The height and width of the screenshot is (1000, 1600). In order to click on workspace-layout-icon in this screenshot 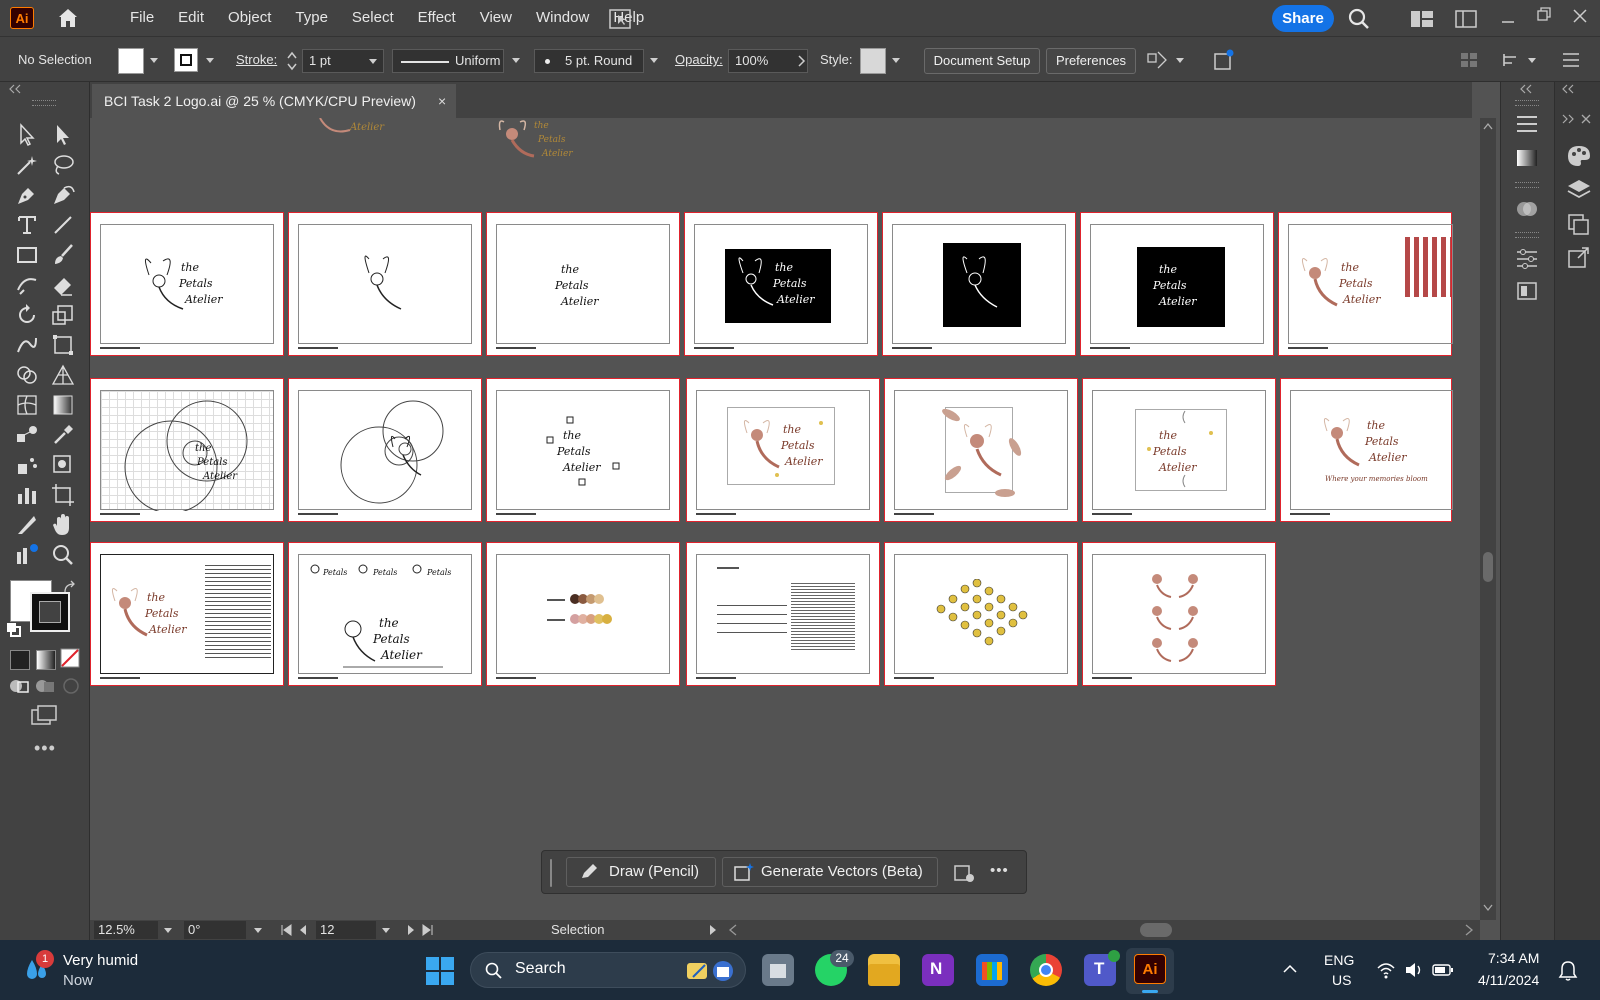, I will do `click(1422, 19)`.